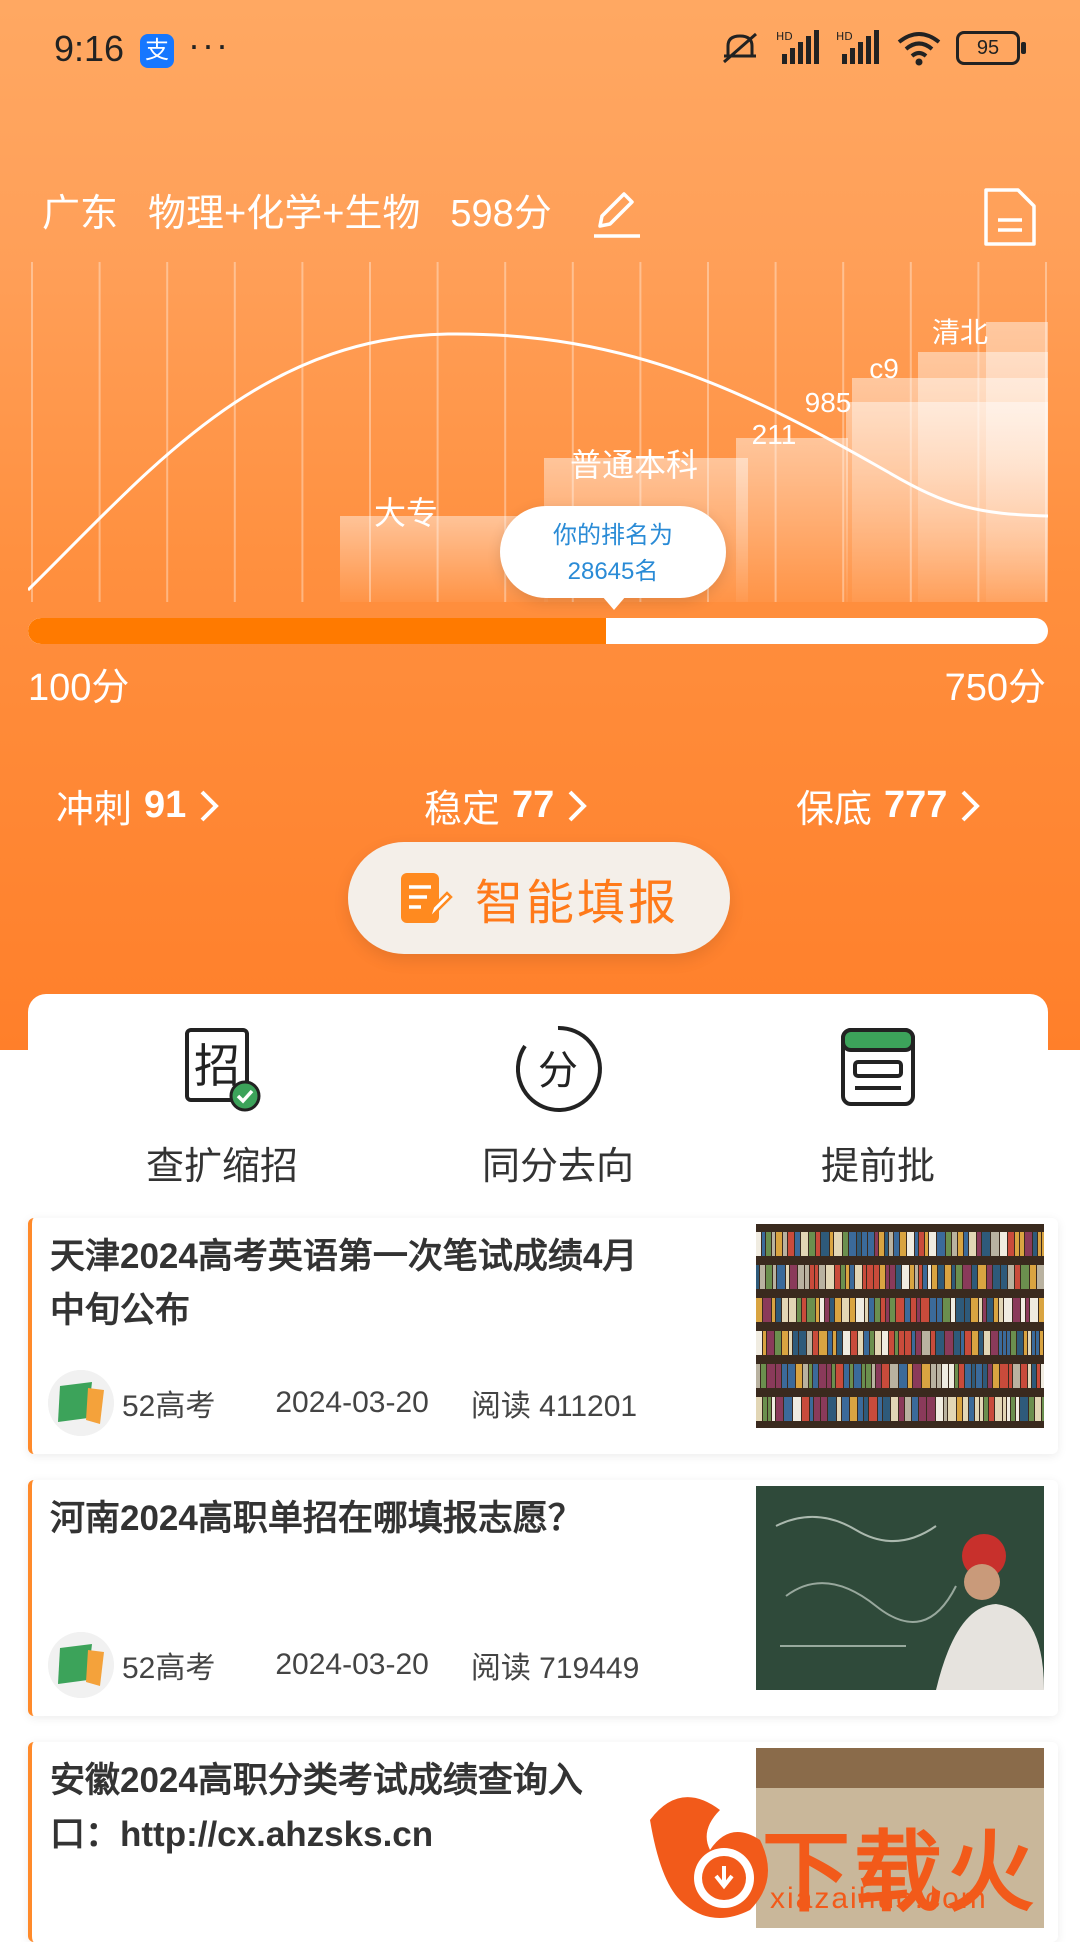  Describe the element at coordinates (995, 688) in the screenshot. I see `max-score-label: 750分` at that location.